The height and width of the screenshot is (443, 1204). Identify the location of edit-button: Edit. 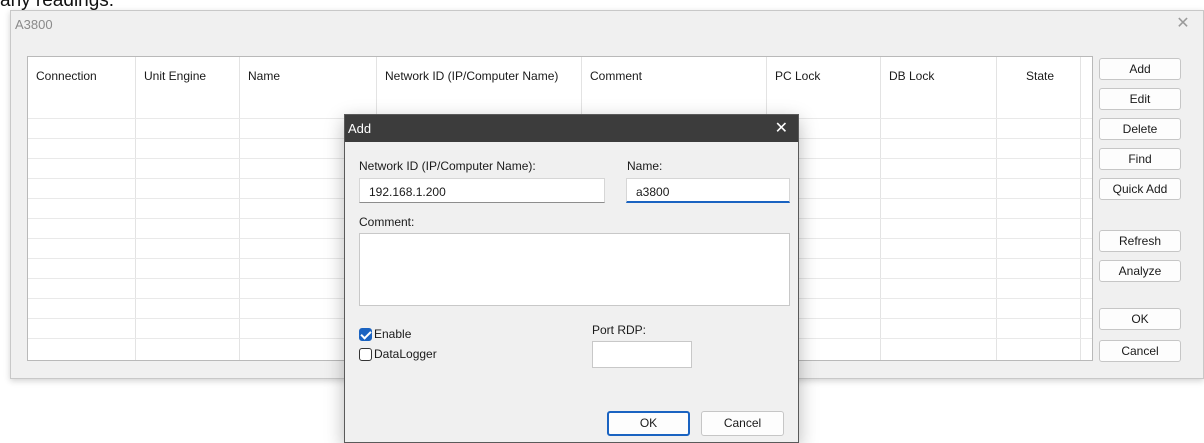
(1140, 99).